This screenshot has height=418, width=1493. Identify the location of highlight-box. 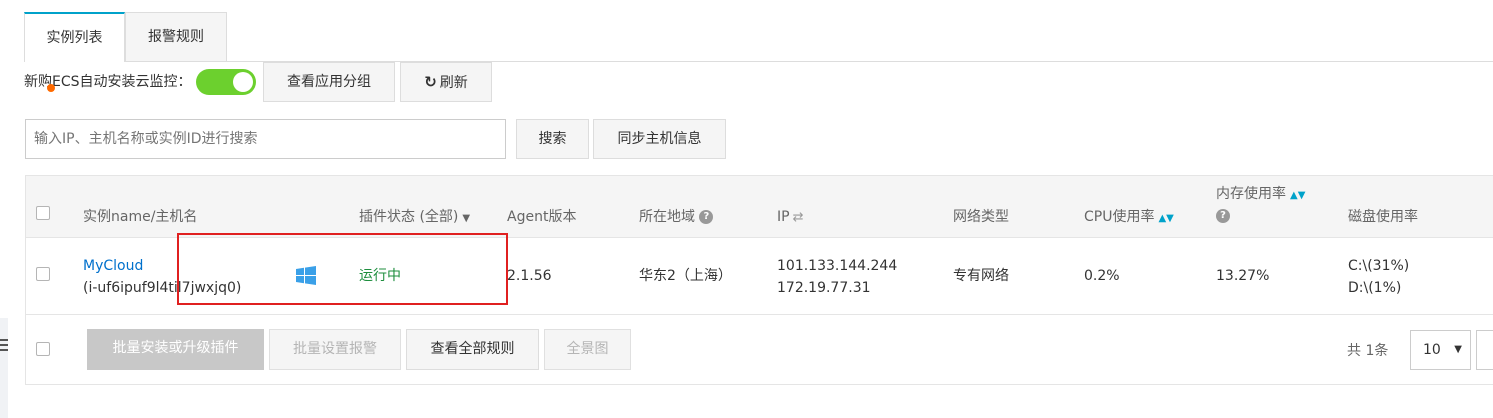
(342, 269).